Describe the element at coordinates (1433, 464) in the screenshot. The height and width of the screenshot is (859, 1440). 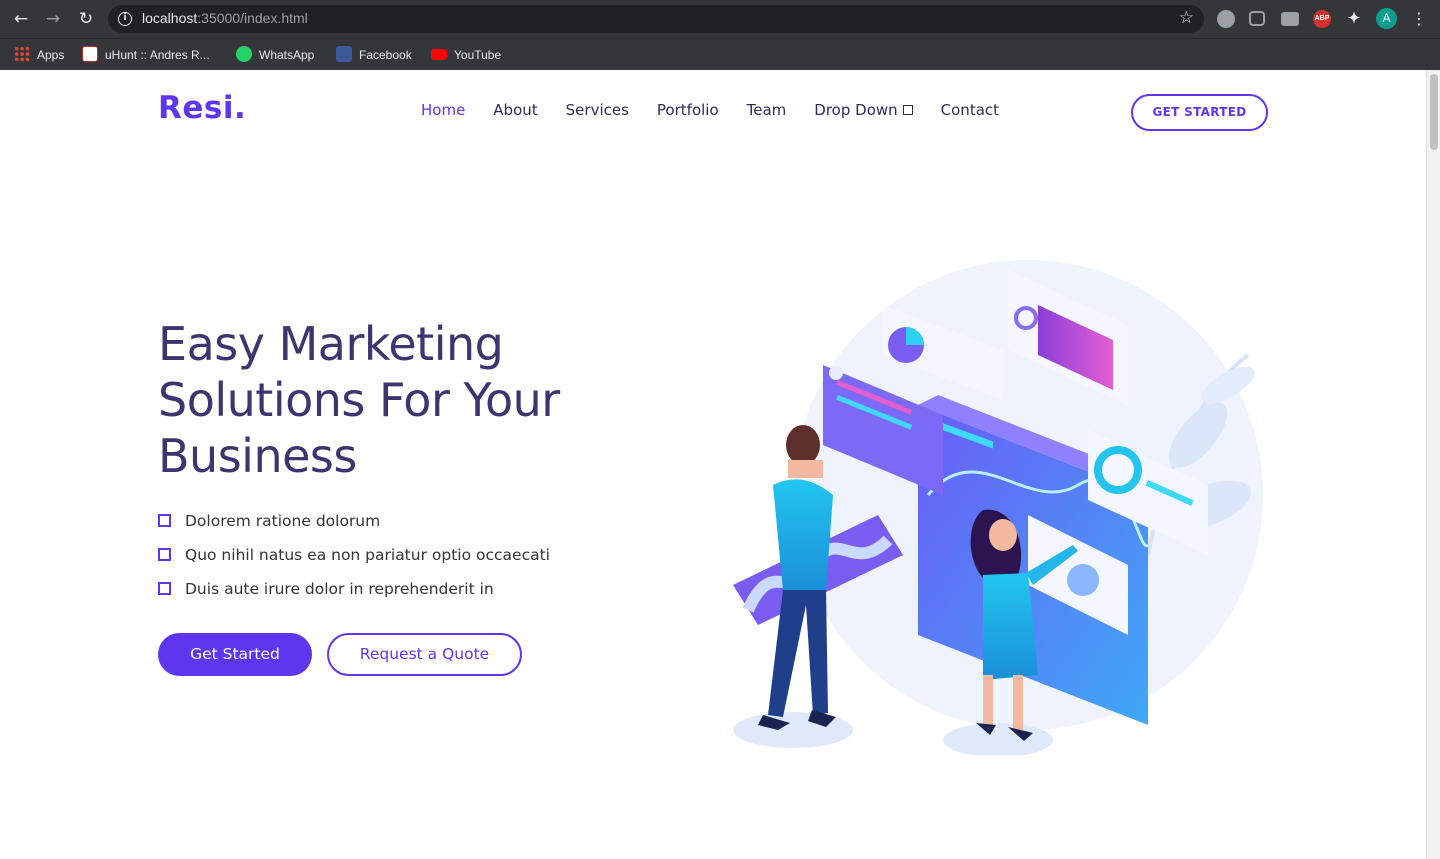
I see `page-scrollbar` at that location.